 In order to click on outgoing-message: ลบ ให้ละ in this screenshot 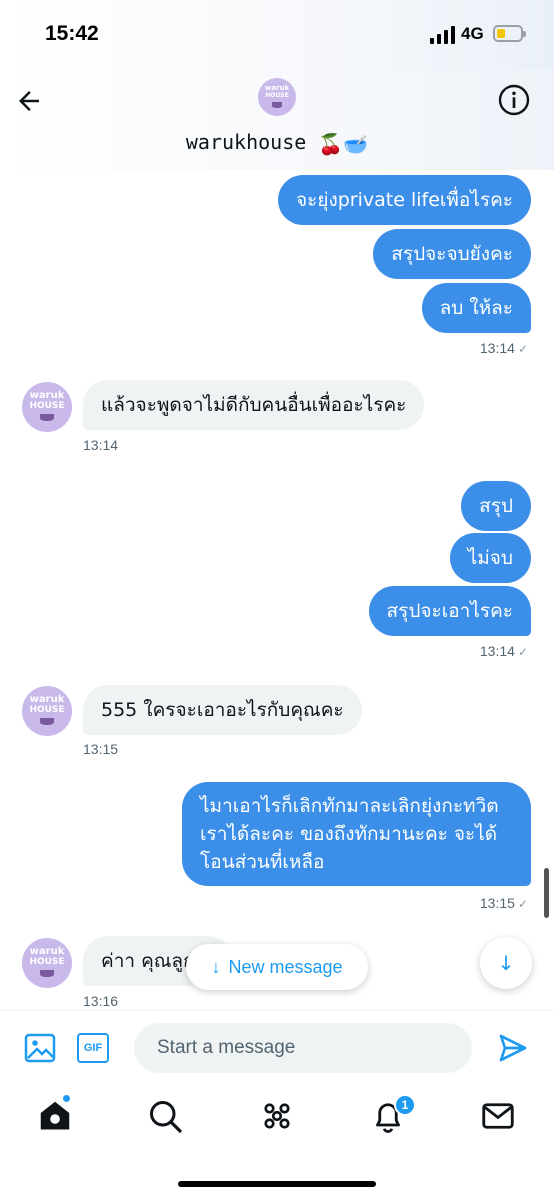, I will do `click(476, 308)`.